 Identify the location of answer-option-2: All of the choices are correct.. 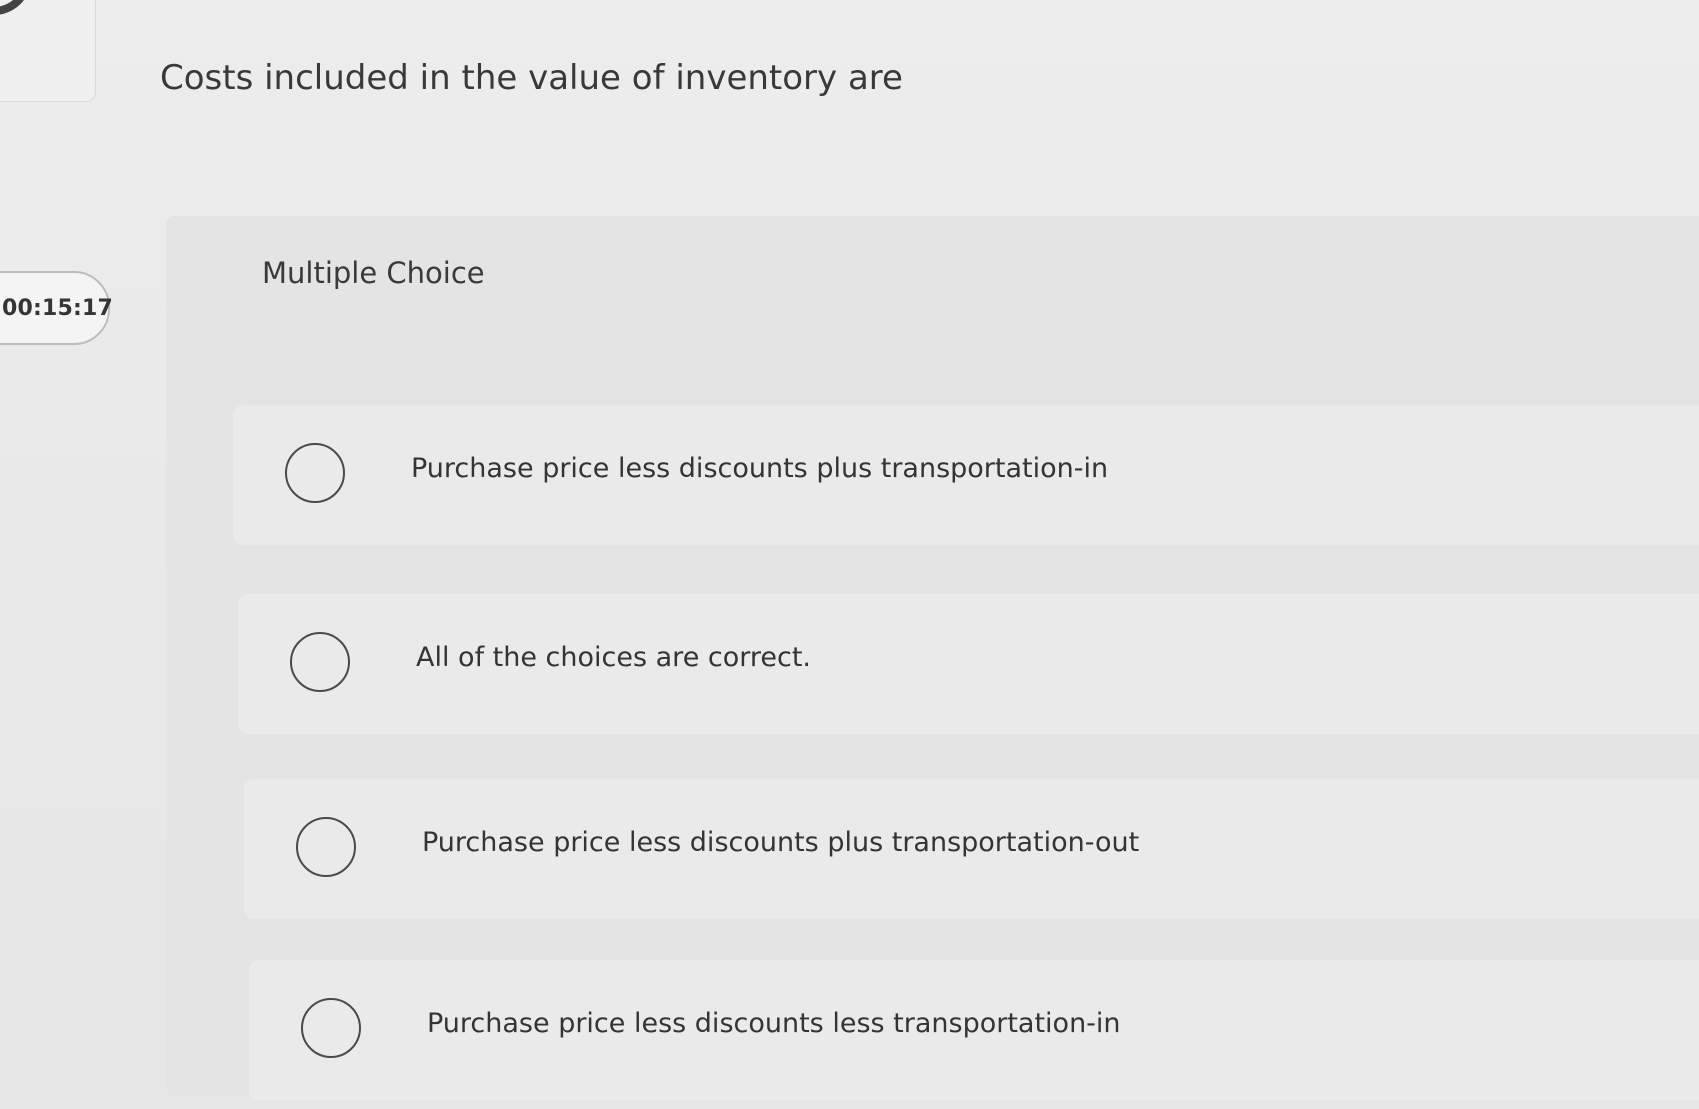
(968, 664).